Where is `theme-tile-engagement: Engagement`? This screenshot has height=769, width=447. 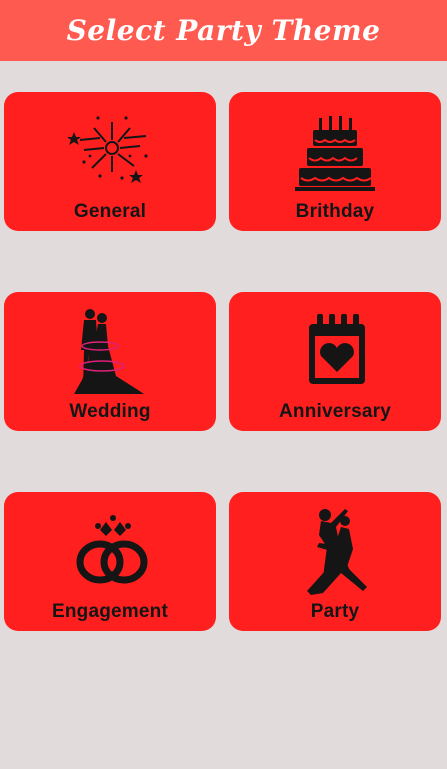 theme-tile-engagement: Engagement is located at coordinates (110, 561).